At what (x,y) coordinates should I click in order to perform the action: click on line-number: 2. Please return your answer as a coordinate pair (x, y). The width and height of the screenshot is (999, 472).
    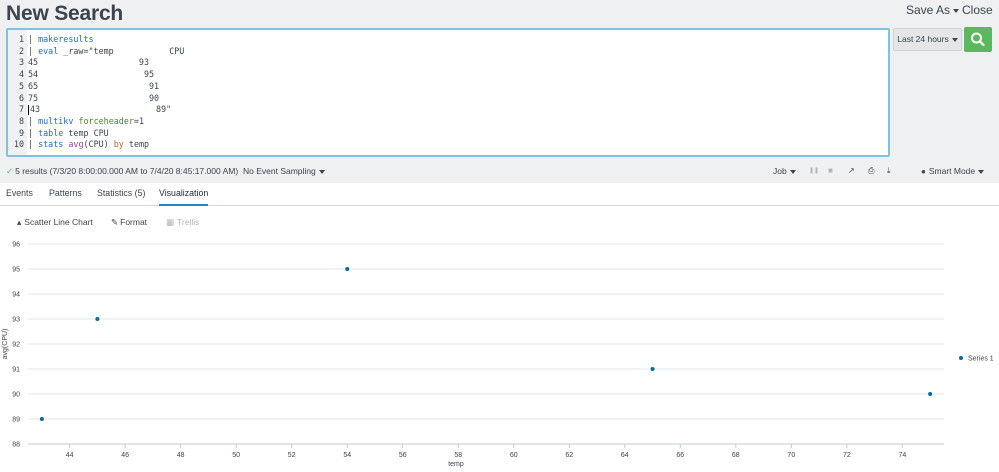
    Looking at the image, I should click on (21, 50).